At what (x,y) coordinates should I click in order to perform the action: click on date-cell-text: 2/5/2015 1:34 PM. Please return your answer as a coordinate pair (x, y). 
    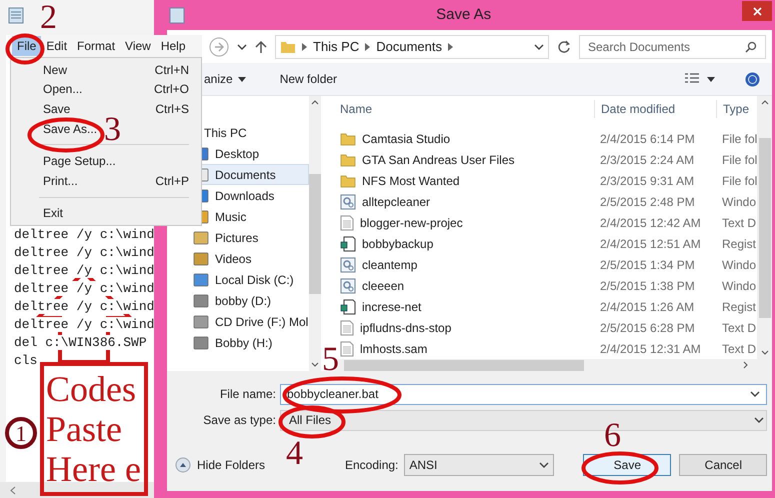
    Looking at the image, I should click on (647, 265).